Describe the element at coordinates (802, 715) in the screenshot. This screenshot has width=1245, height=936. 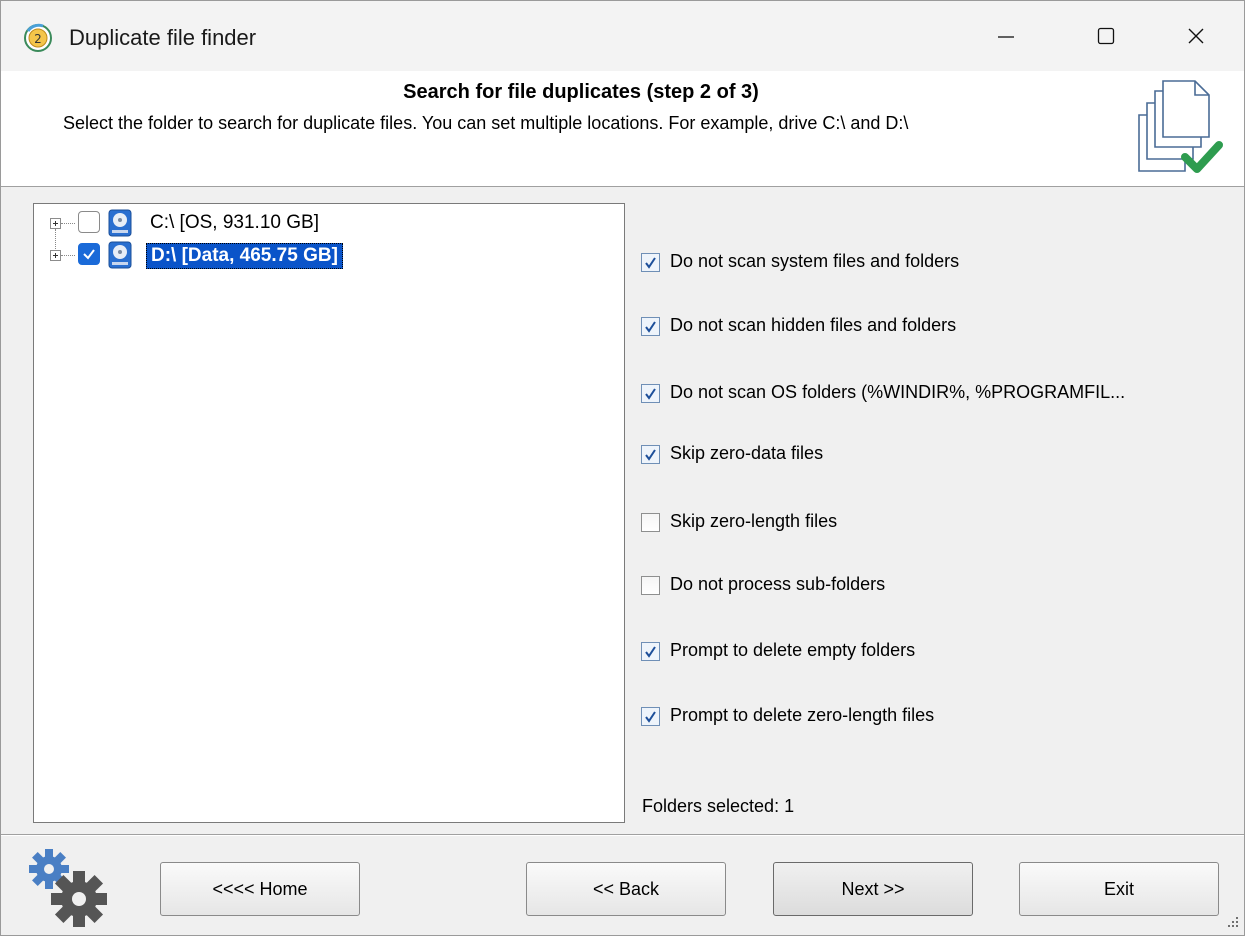
I see `option-label: Prompt to delete zero-length files` at that location.